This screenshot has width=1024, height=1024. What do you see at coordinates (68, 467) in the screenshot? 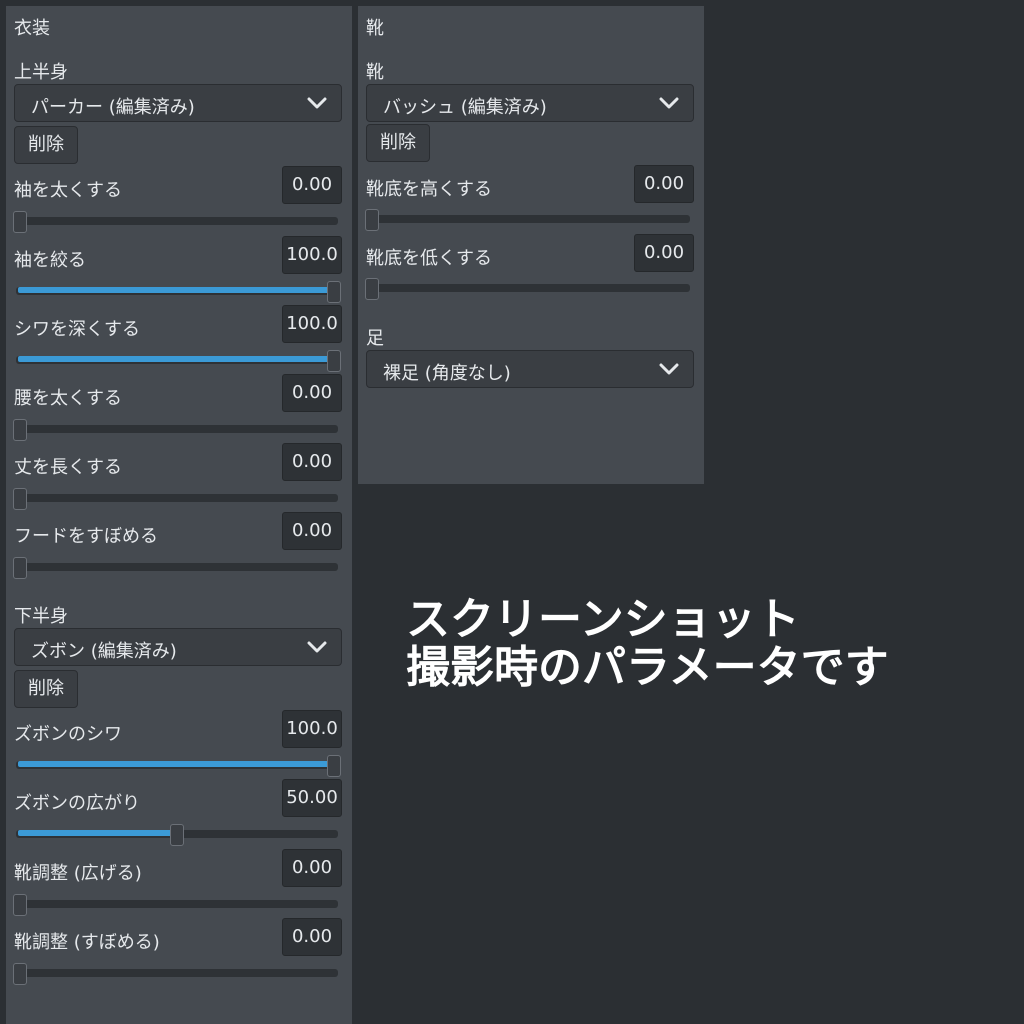
I see `param-label: 丈を長くする` at bounding box center [68, 467].